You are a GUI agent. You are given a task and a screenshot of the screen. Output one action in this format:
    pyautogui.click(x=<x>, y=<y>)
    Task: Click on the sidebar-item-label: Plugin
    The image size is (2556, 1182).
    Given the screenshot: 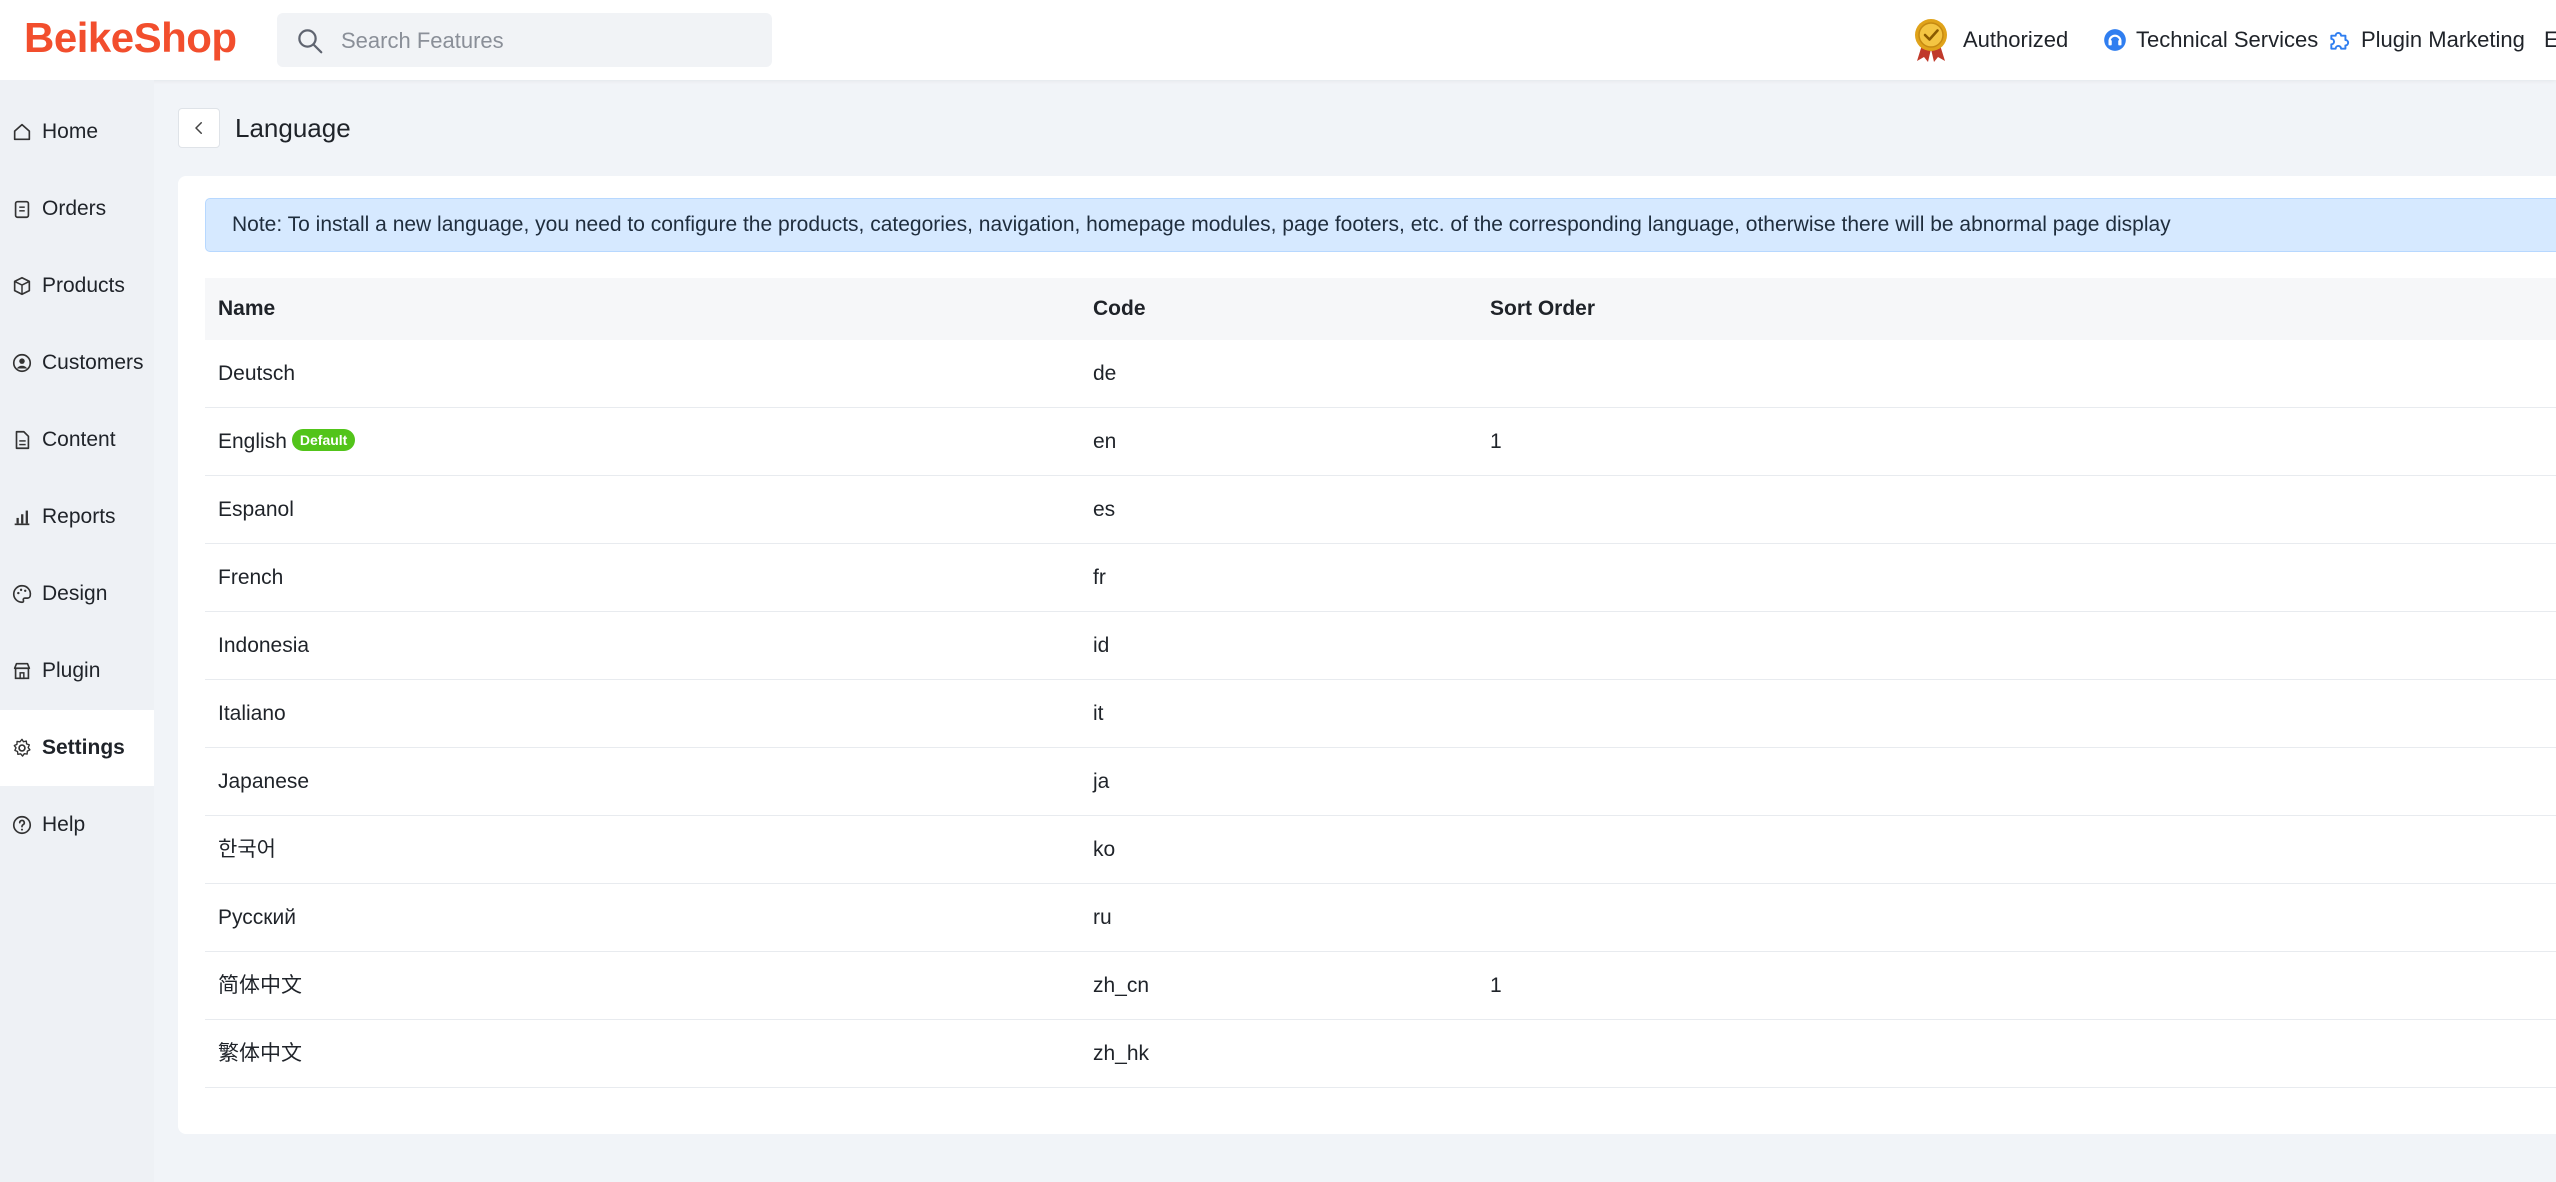 What is the action you would take?
    pyautogui.click(x=71, y=670)
    